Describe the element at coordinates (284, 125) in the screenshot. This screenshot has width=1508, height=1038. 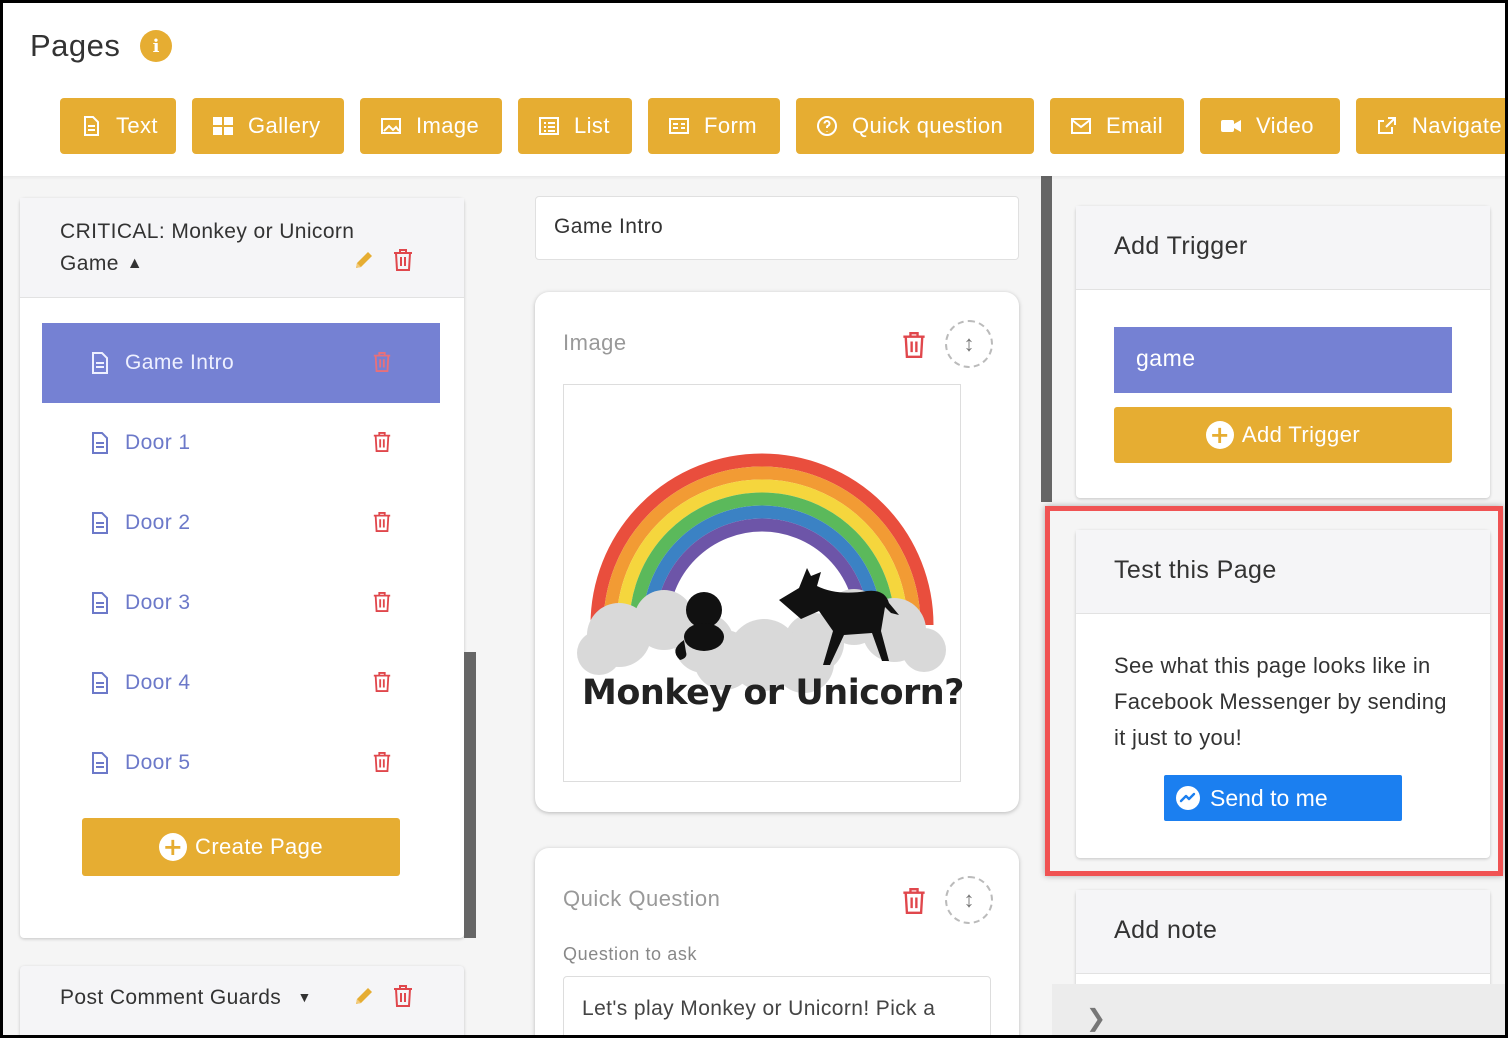
I see `toolbar-button-label: Gallery` at that location.